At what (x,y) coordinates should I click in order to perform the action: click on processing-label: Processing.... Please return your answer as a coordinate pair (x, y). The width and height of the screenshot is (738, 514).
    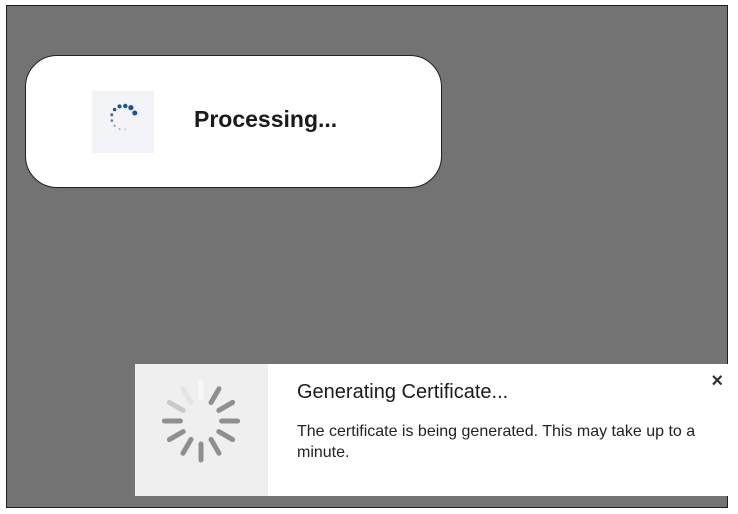
    Looking at the image, I should click on (266, 119).